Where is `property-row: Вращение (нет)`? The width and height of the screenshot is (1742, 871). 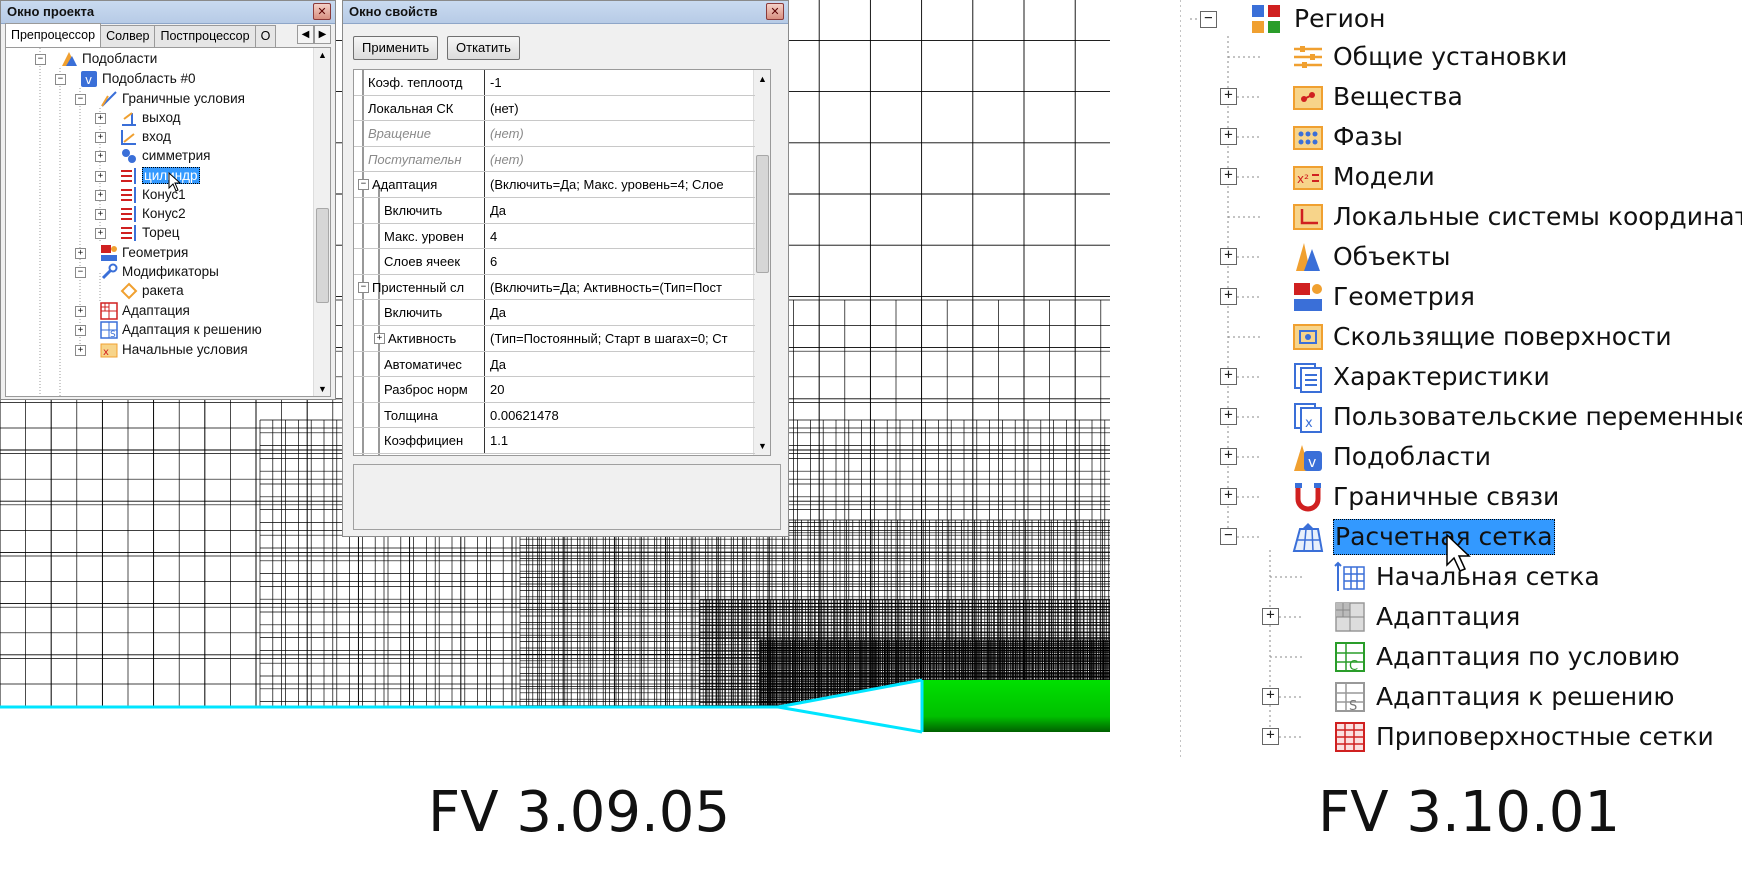
property-row: Вращение (нет) is located at coordinates (554, 134).